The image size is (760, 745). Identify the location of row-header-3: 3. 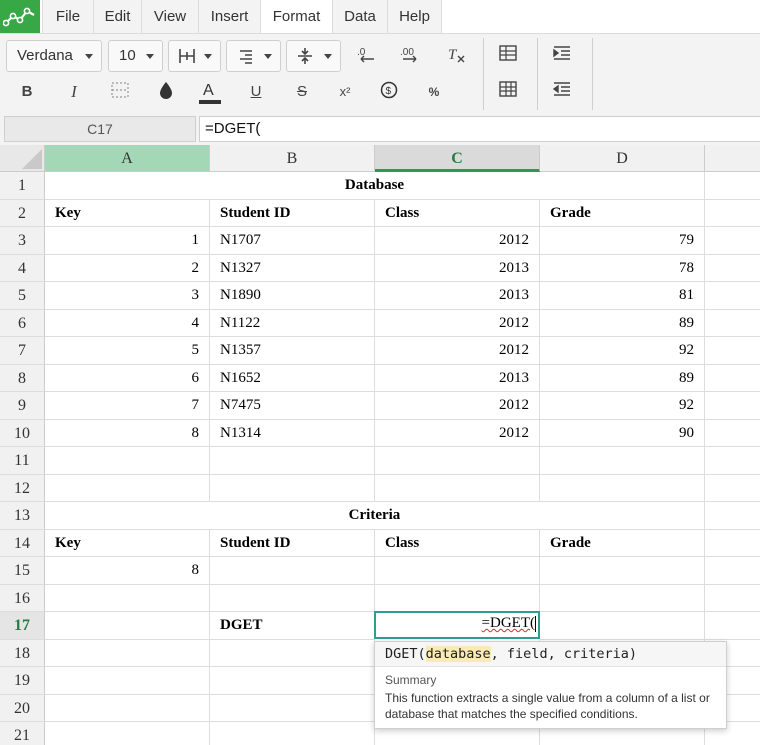
(22, 241).